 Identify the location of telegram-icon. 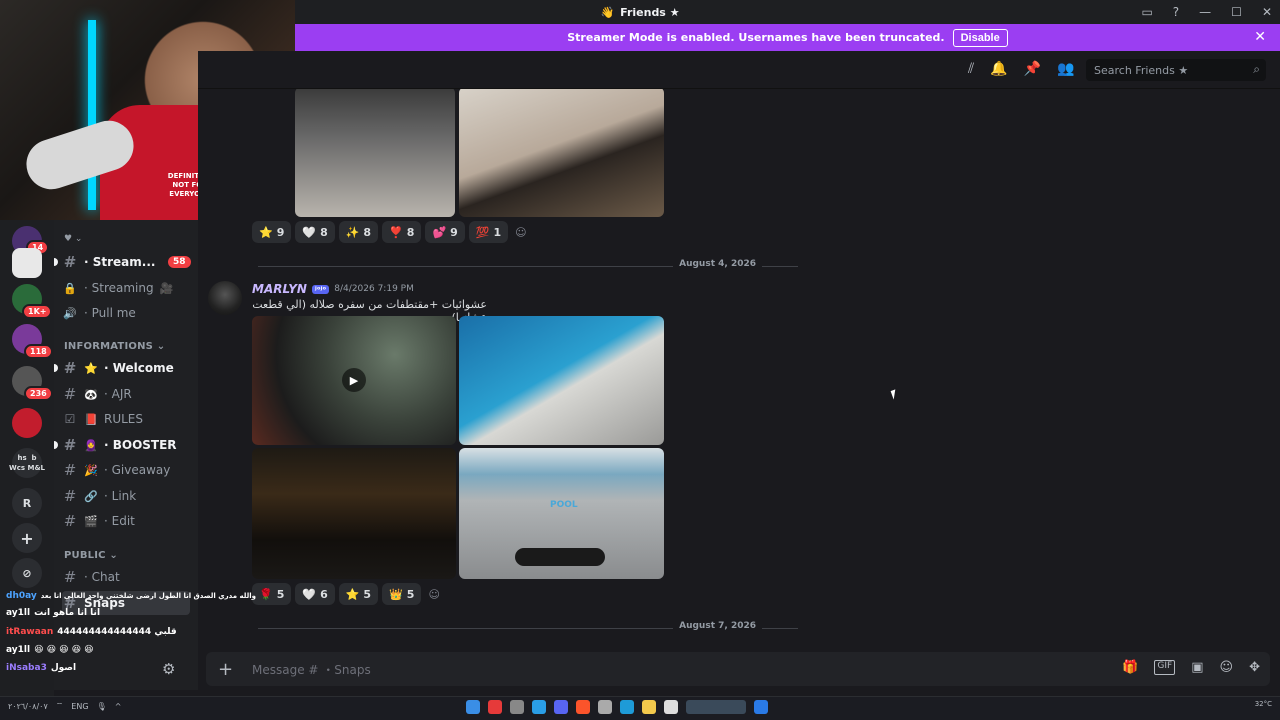
(539, 707).